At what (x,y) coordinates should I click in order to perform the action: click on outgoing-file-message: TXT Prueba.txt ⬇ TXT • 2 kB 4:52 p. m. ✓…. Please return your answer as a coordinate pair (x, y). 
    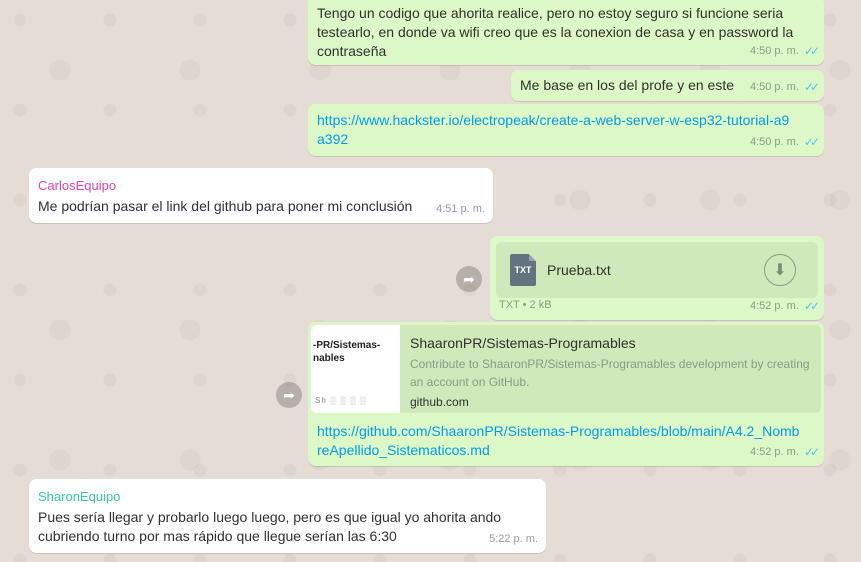
    Looking at the image, I should click on (657, 278).